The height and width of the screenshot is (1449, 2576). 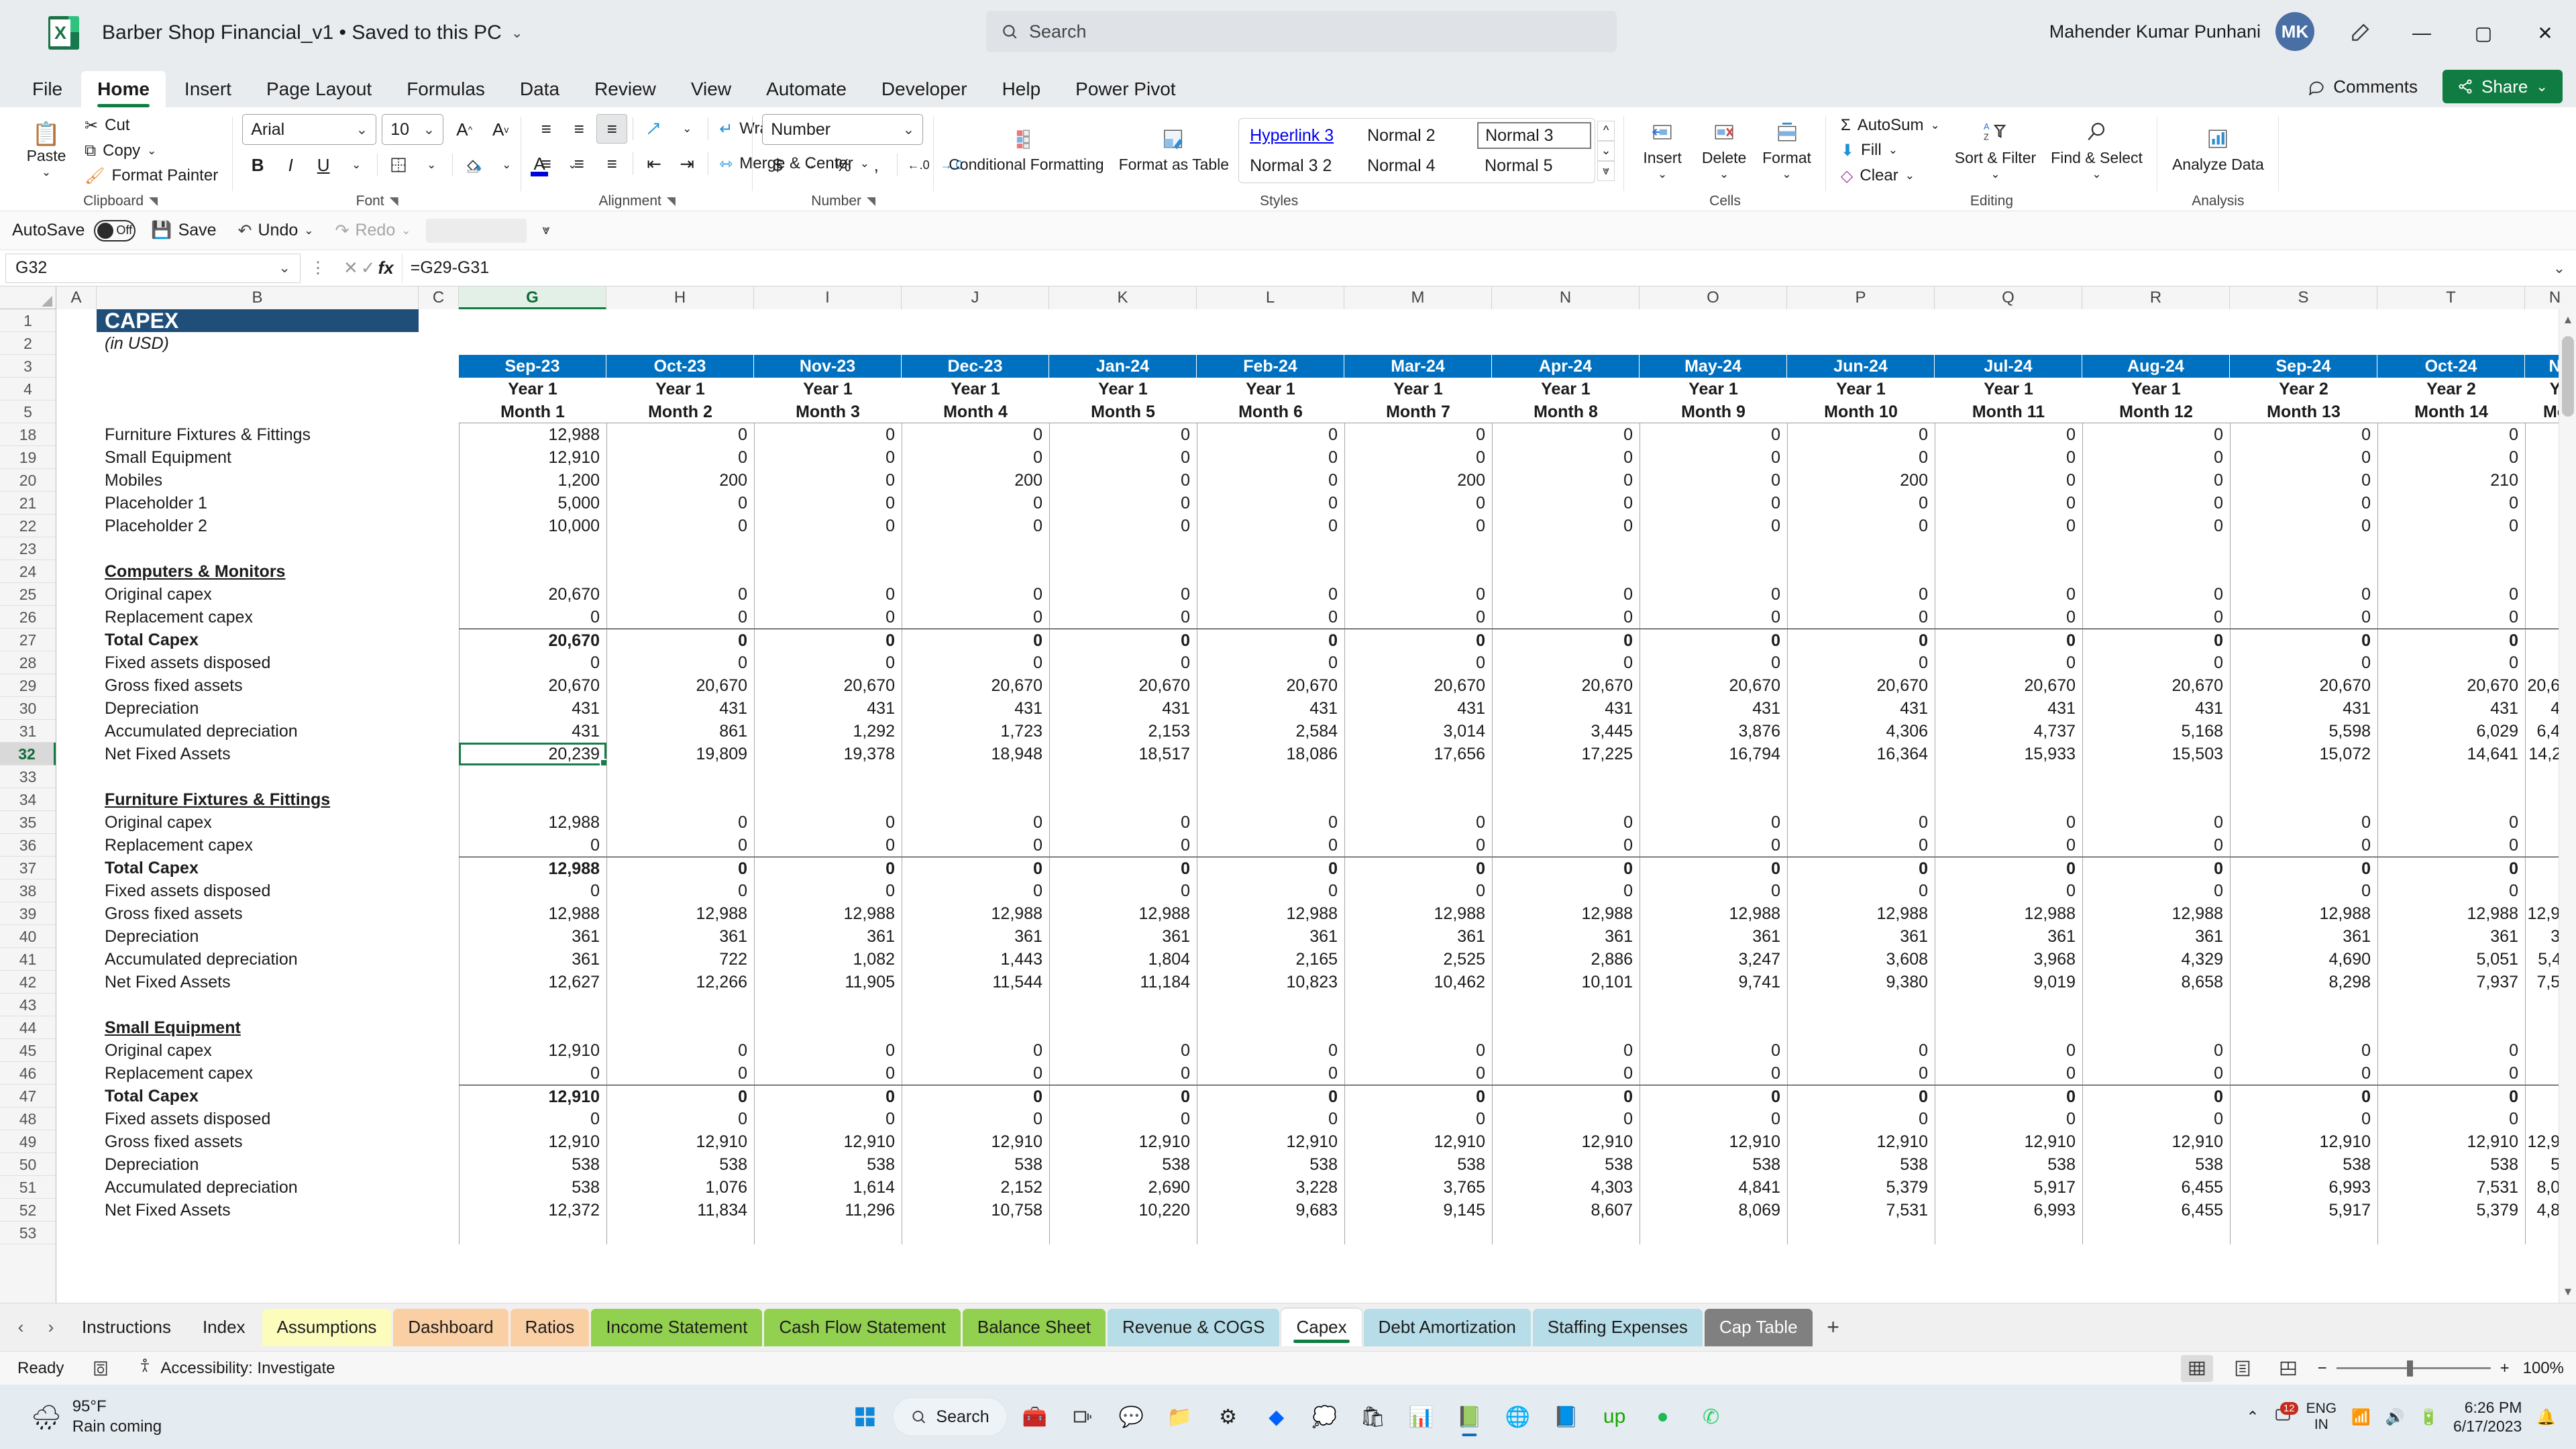 What do you see at coordinates (1418, 913) in the screenshot?
I see `cell-r39-c6: 12,988` at bounding box center [1418, 913].